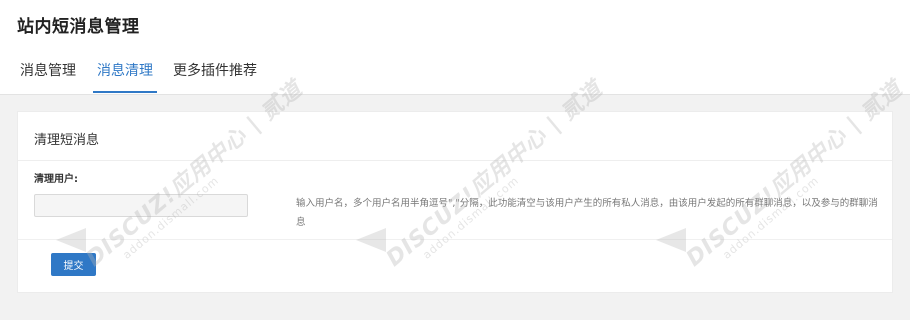 The image size is (910, 320). Describe the element at coordinates (78, 27) in the screenshot. I see `page-title: 站内短消息管理` at that location.